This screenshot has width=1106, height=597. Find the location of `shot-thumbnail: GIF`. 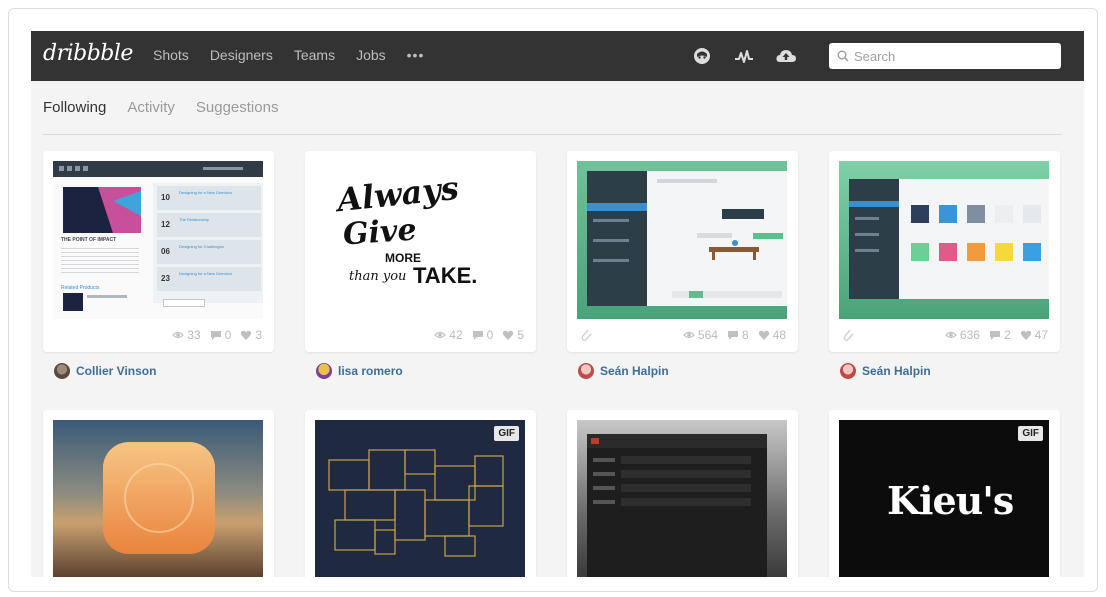

shot-thumbnail: GIF is located at coordinates (420, 498).